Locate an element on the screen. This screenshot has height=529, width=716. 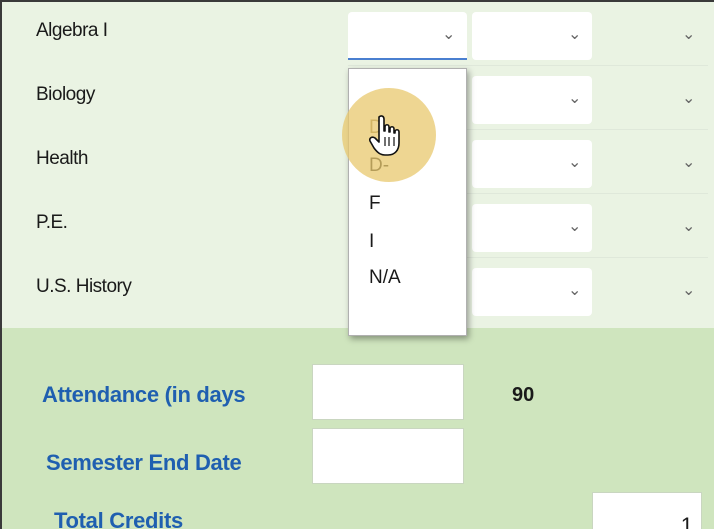
course-name: U.S. History is located at coordinates (84, 286).